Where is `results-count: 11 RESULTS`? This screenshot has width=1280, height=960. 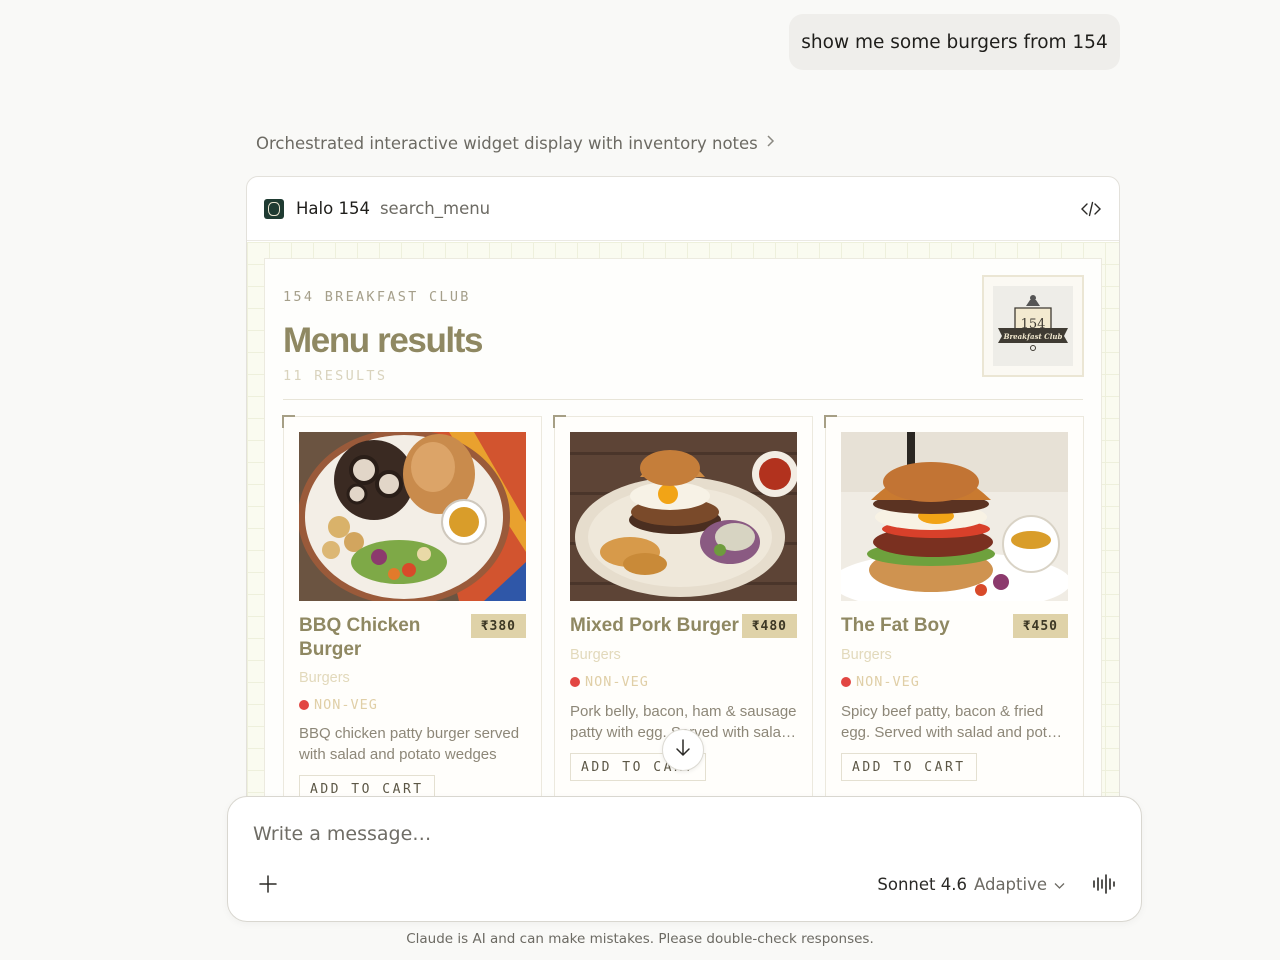
results-count: 11 RESULTS is located at coordinates (335, 376).